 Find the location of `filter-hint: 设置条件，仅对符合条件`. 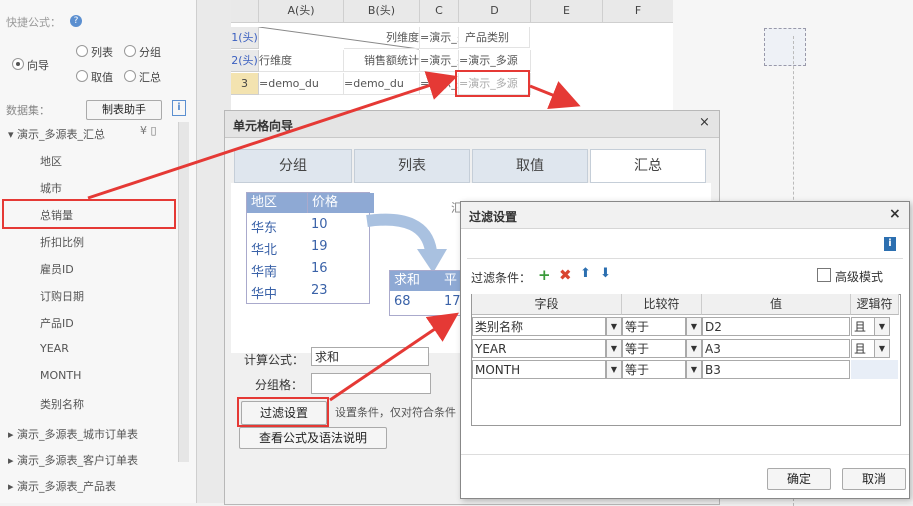

filter-hint: 设置条件，仅对符合条件 is located at coordinates (395, 412).